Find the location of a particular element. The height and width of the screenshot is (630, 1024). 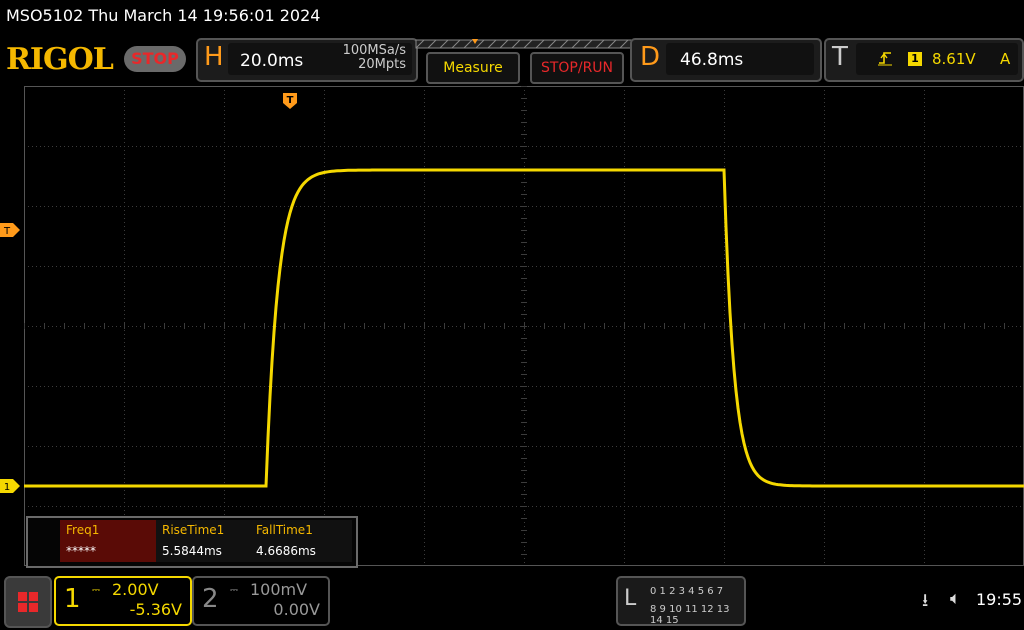

acquisition-info: 100MSa/s 20Mpts is located at coordinates (374, 58).